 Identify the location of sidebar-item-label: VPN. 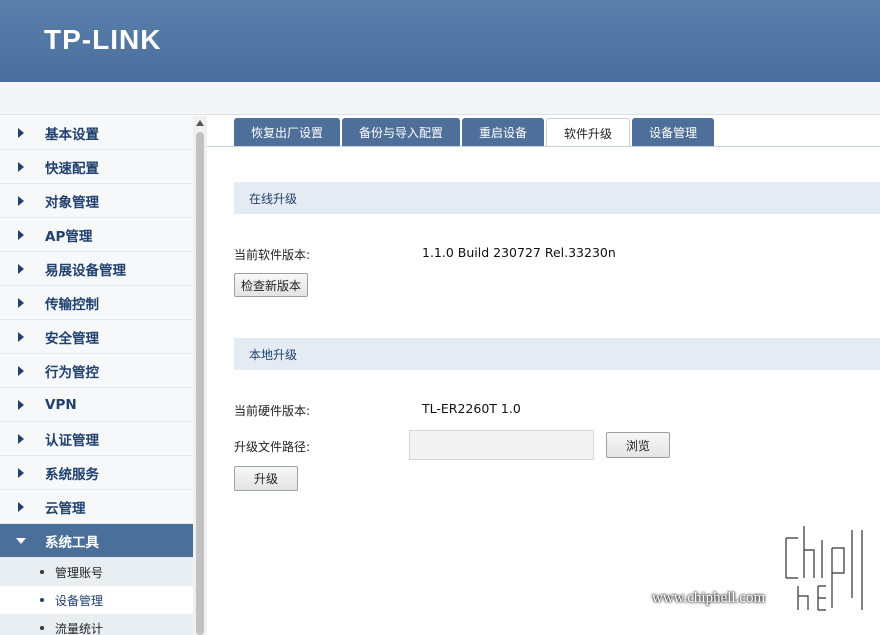
(61, 404).